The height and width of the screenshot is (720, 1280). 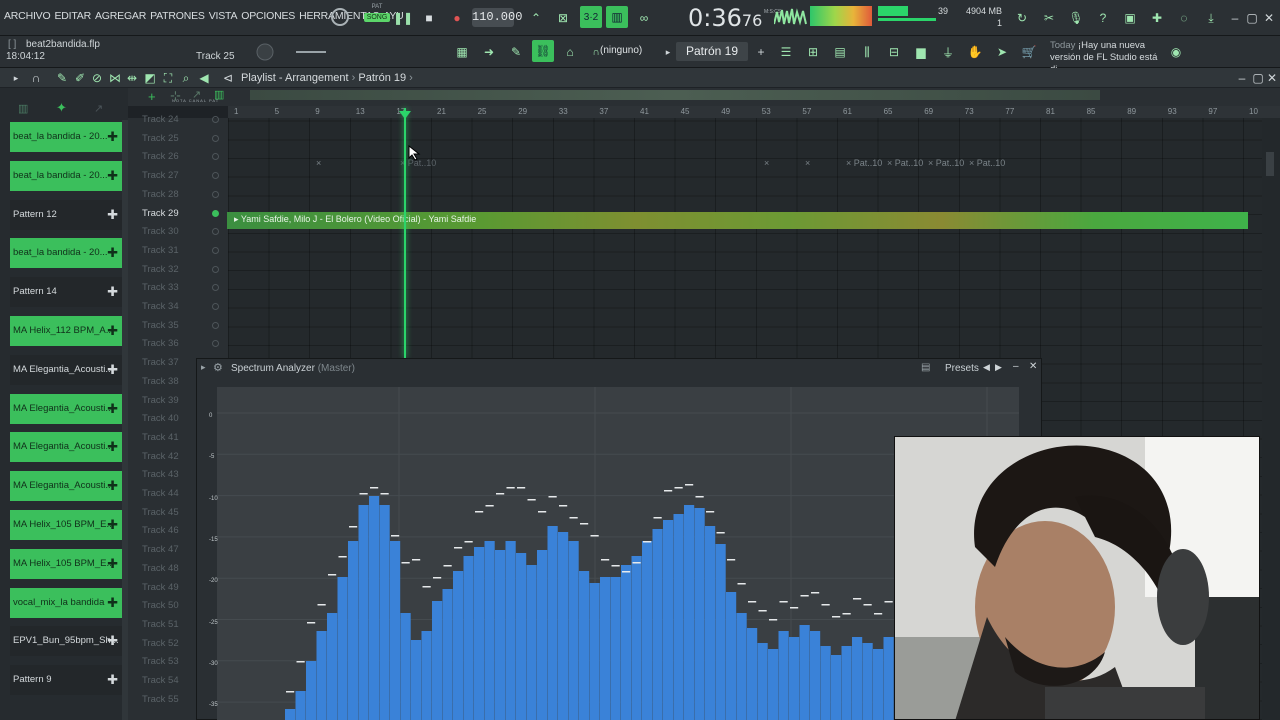 What do you see at coordinates (975, 52) in the screenshot?
I see `touch-keyboard-icon: ✋` at bounding box center [975, 52].